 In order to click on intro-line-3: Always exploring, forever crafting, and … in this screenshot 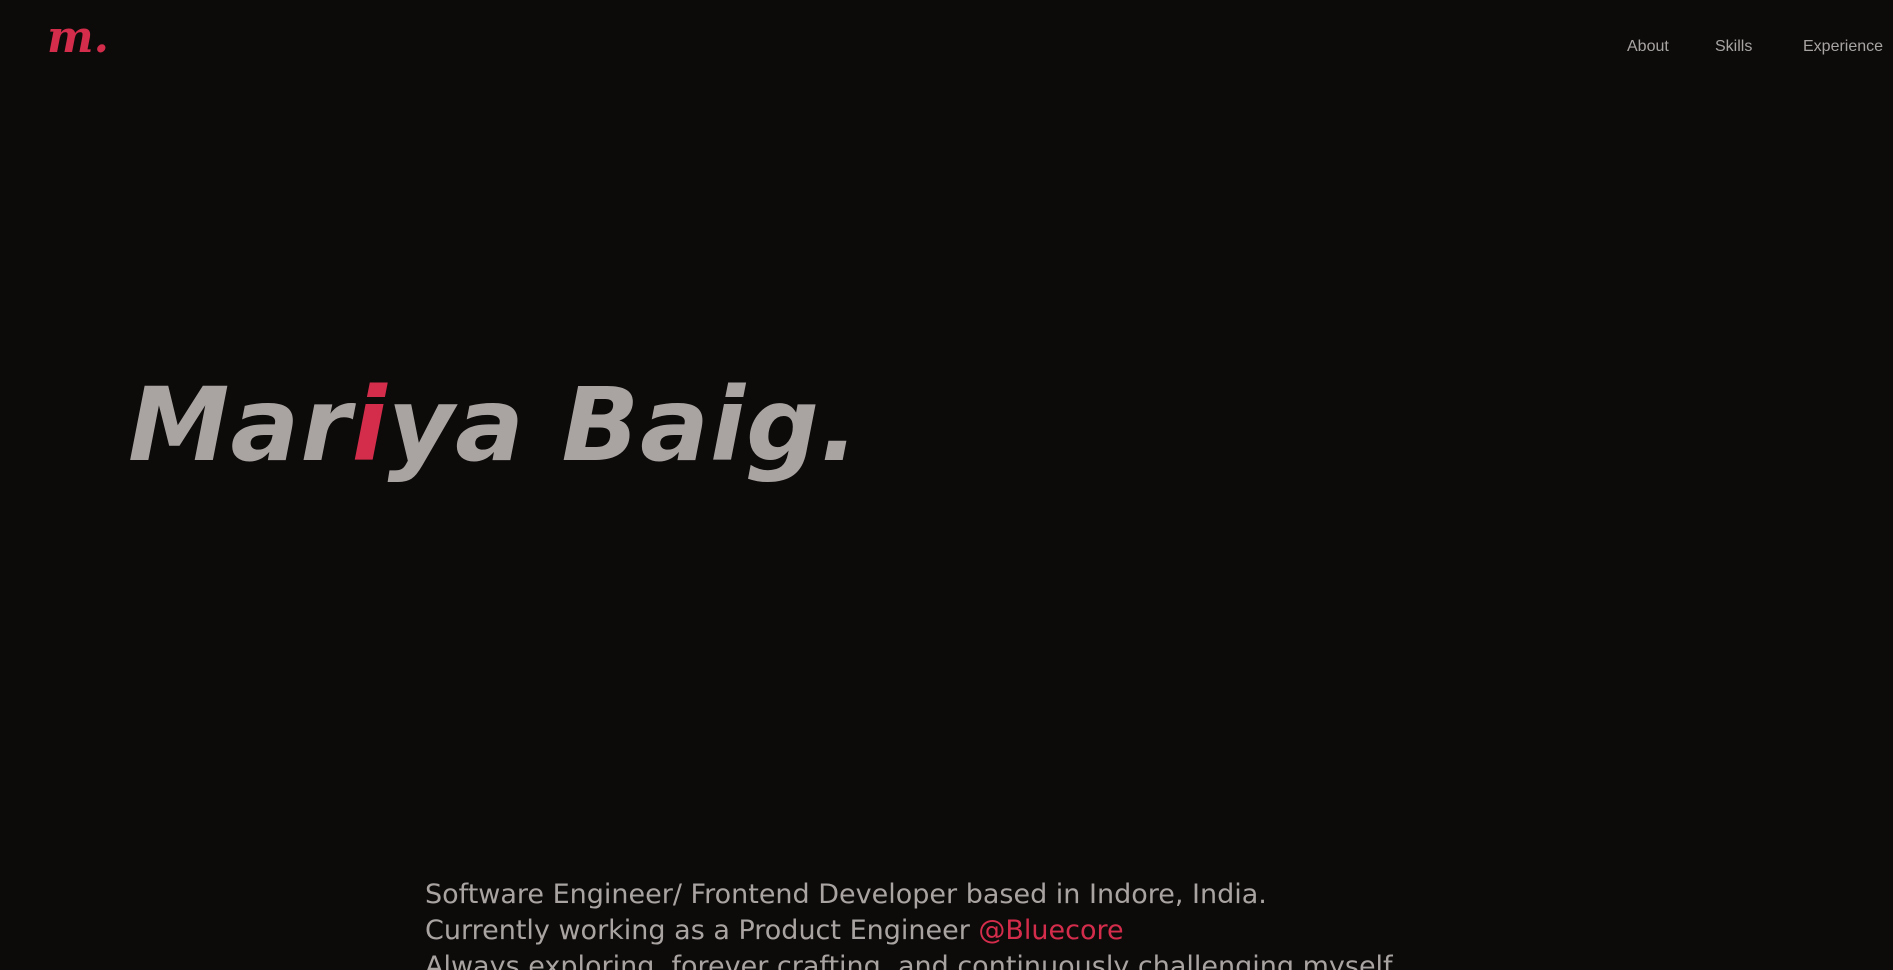, I will do `click(912, 960)`.